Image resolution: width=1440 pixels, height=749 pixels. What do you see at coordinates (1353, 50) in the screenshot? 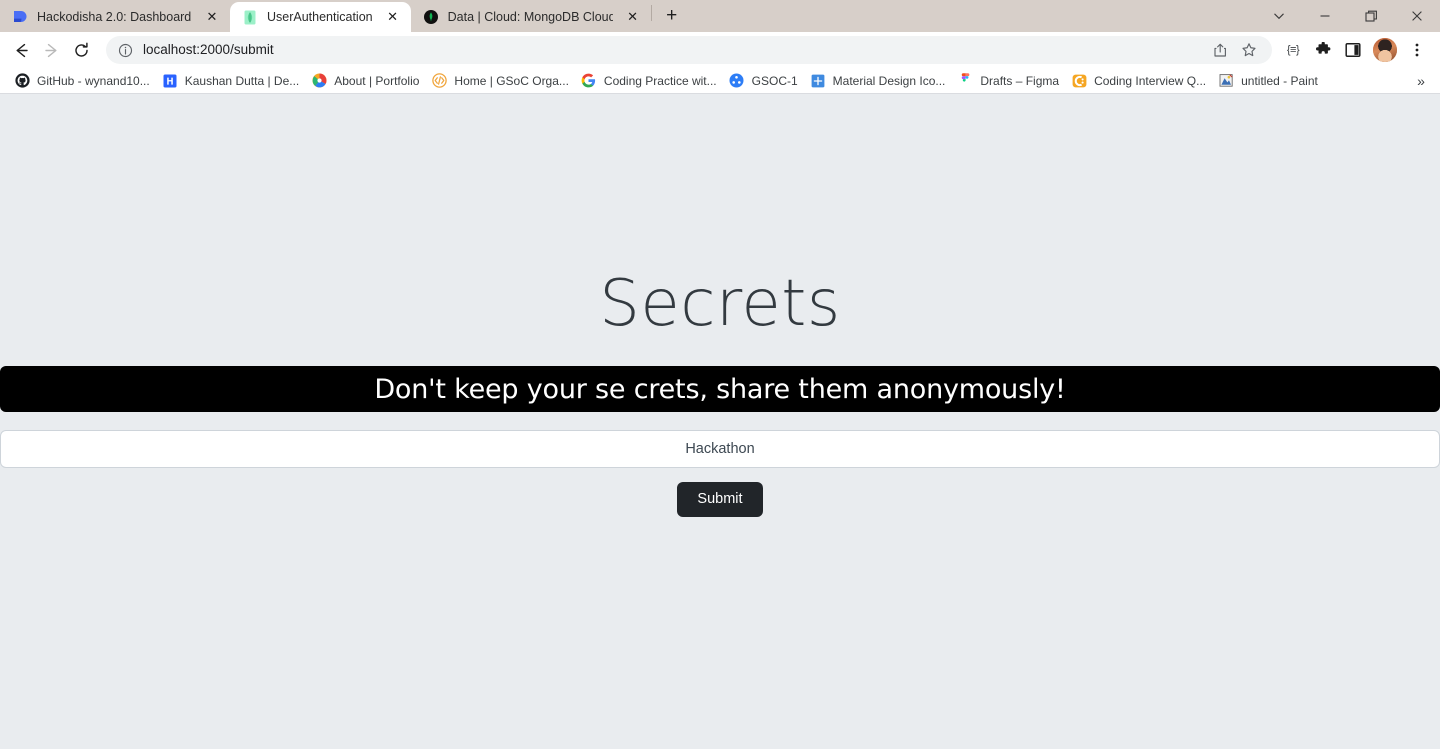
I see `side-panel-icon` at bounding box center [1353, 50].